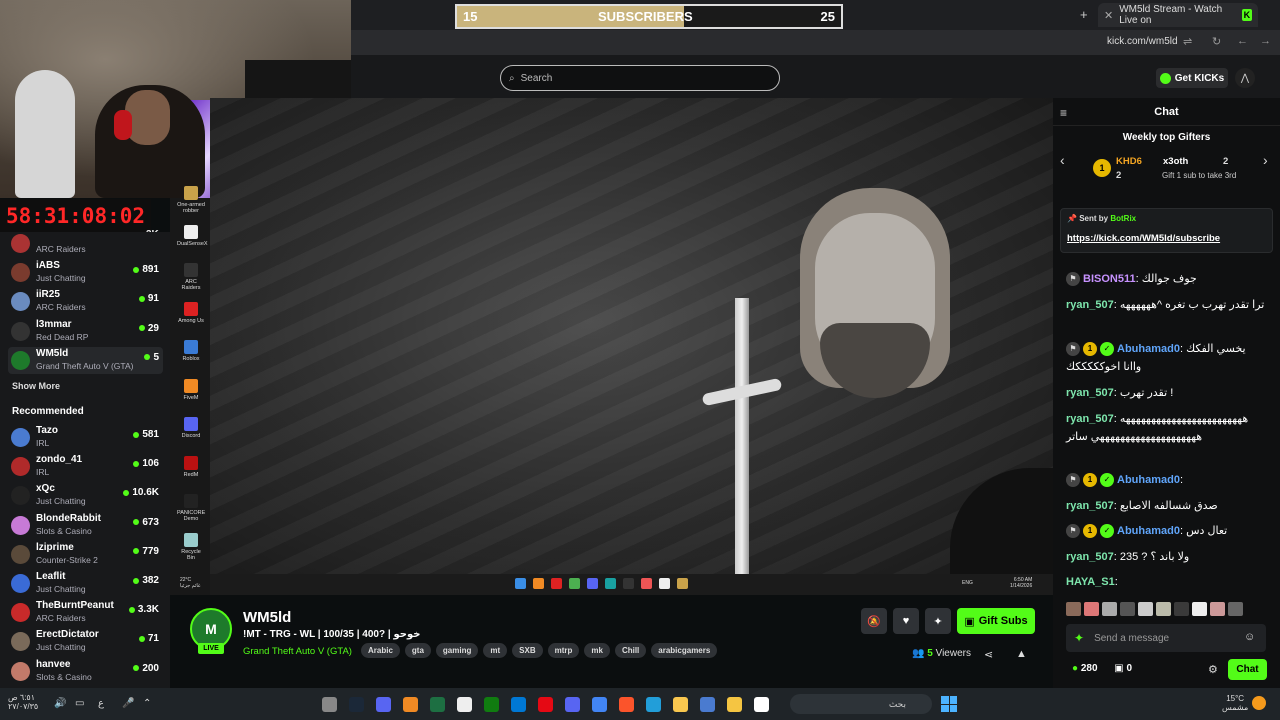 The height and width of the screenshot is (720, 1280). I want to click on desktop-icon: DualSenseX, so click(192, 235).